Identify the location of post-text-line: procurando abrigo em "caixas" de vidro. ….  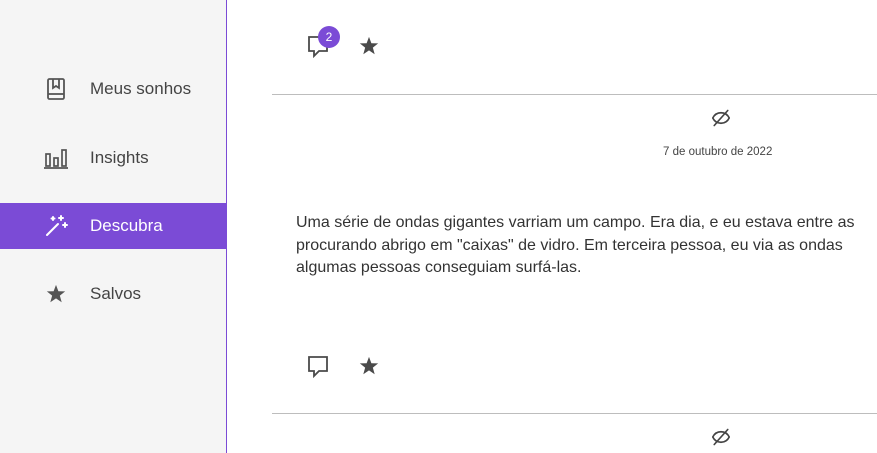
(569, 245).